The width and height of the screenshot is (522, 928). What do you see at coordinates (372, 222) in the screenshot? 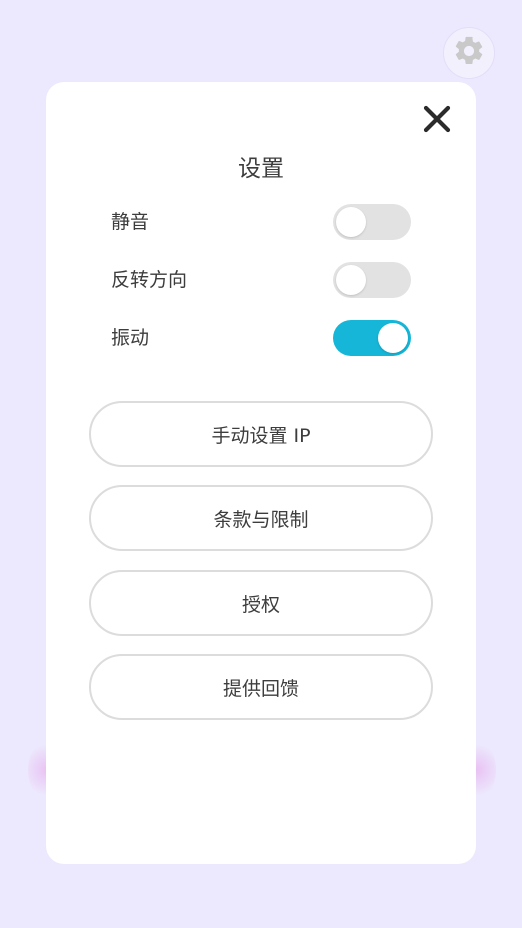
I see `mute-toggle` at bounding box center [372, 222].